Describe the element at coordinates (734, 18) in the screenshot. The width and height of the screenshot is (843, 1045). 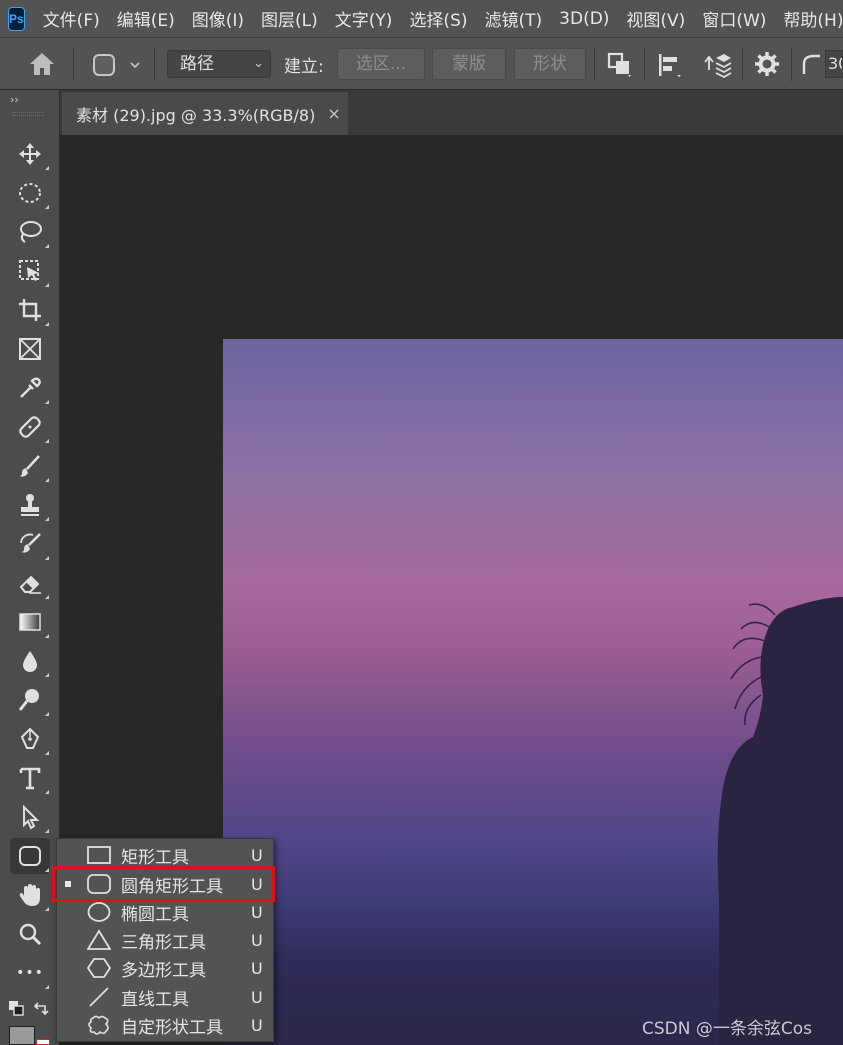
I see `menu-window: 窗口(W)` at that location.